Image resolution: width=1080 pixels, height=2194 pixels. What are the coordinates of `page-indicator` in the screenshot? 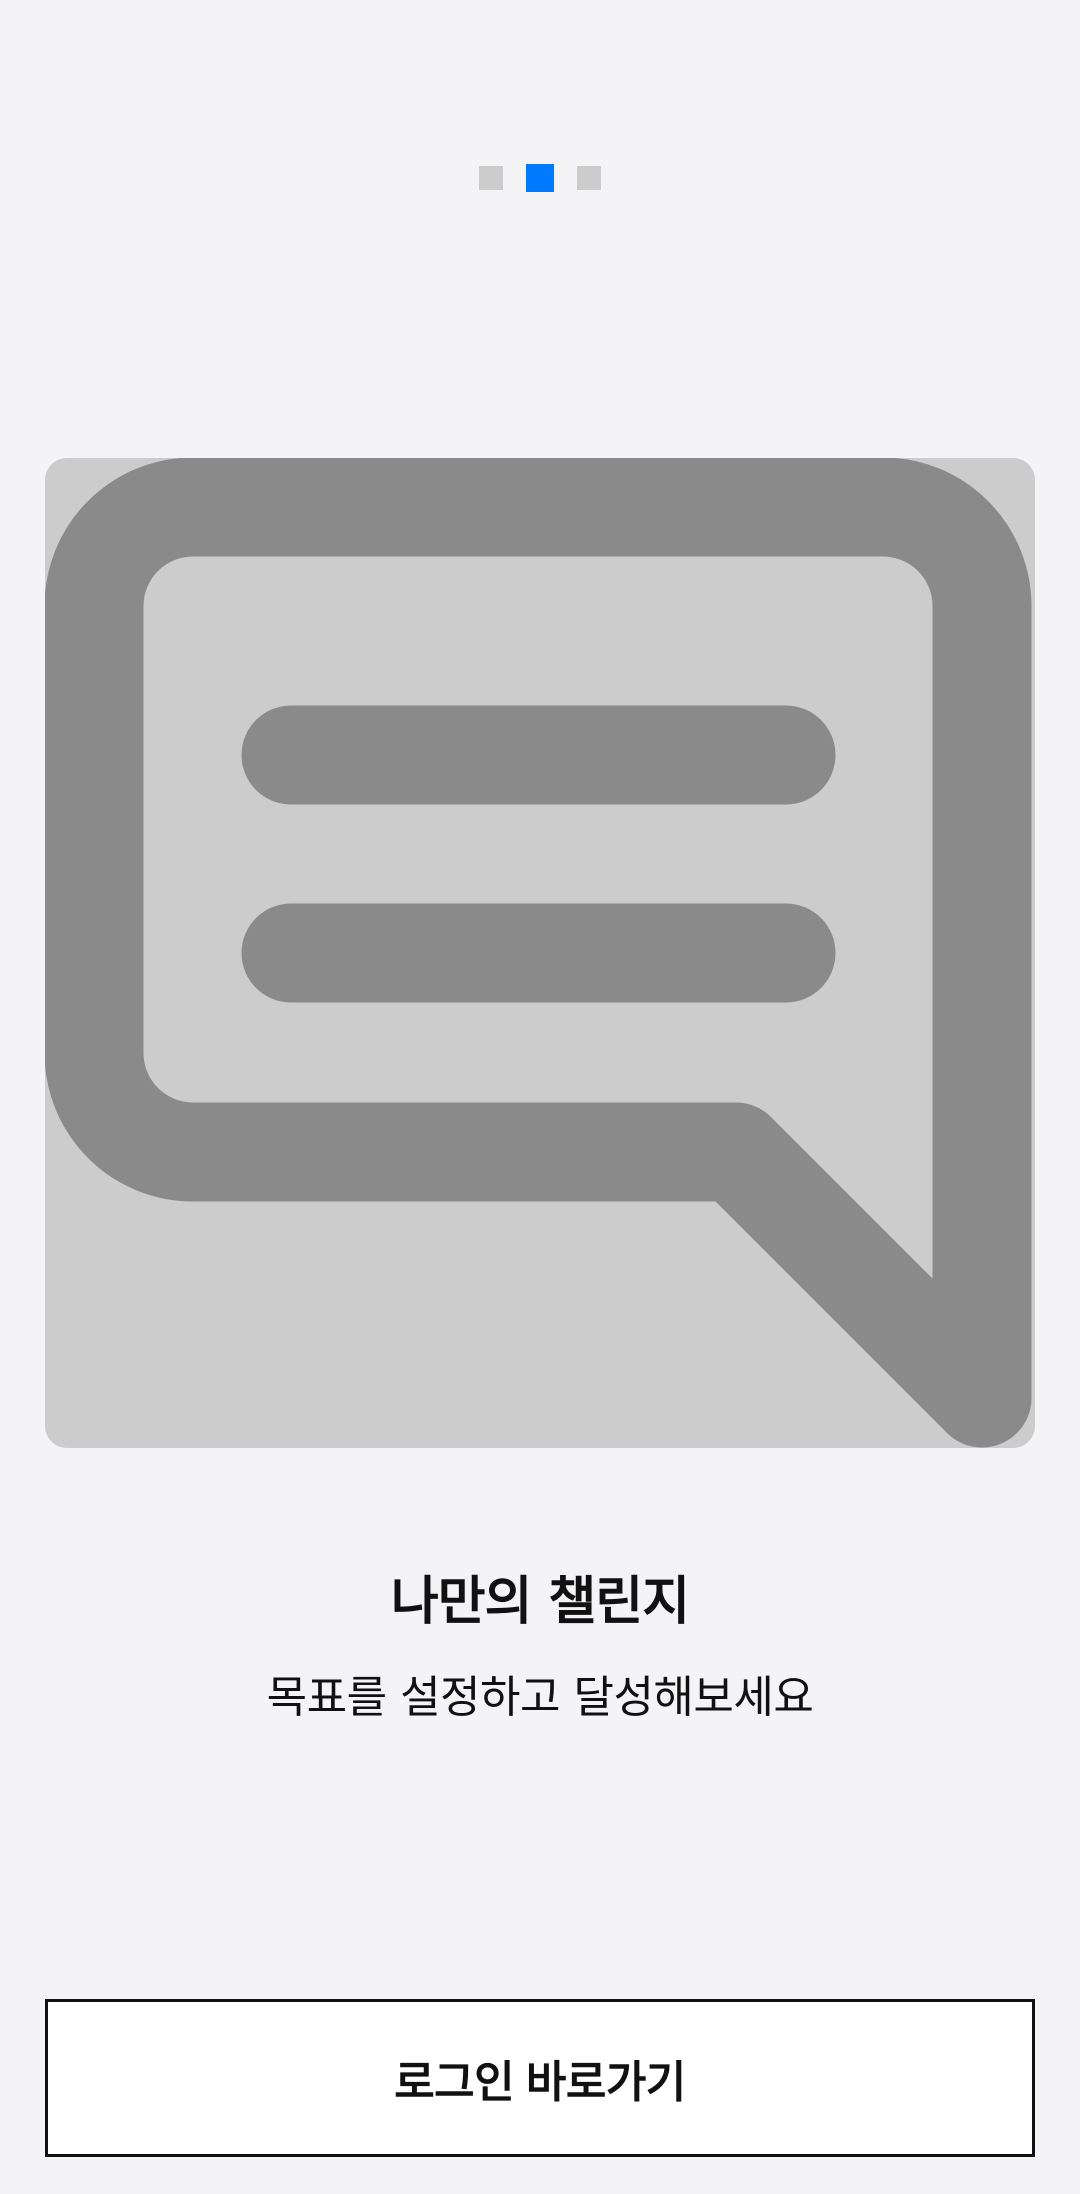 It's located at (540, 178).